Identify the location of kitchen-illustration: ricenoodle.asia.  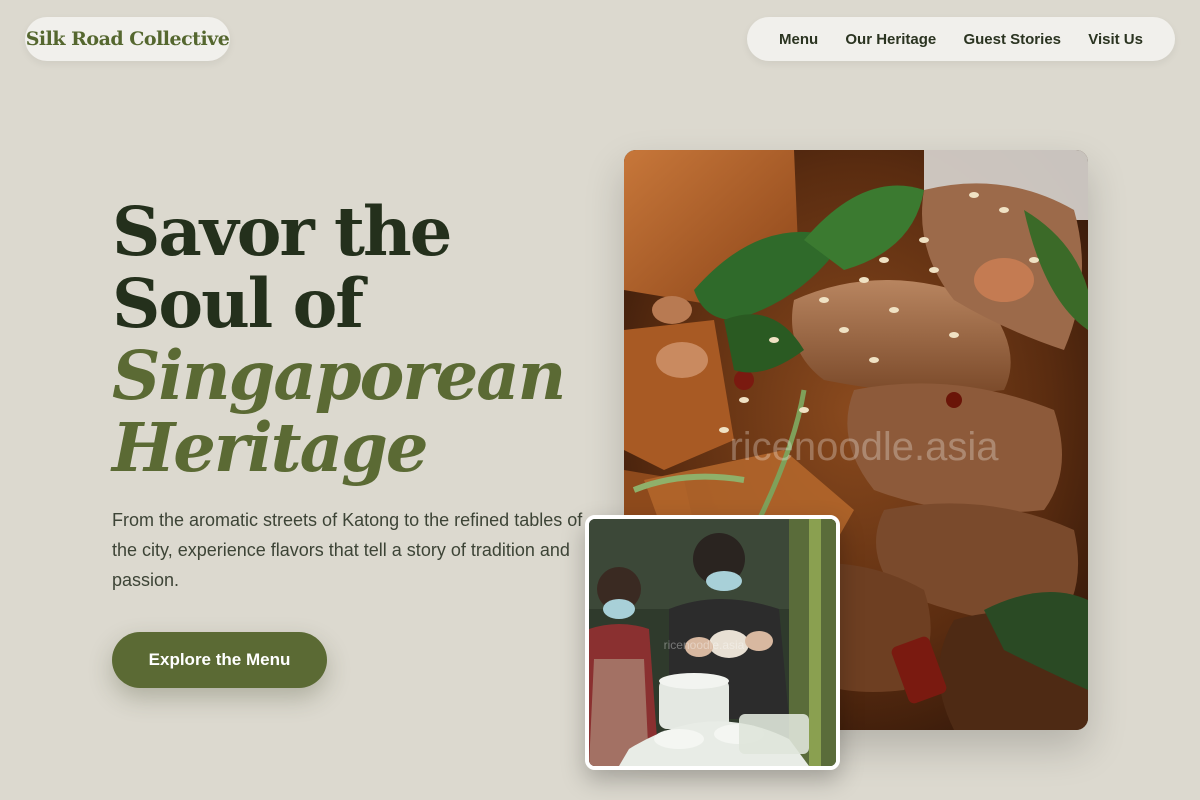
(712, 642).